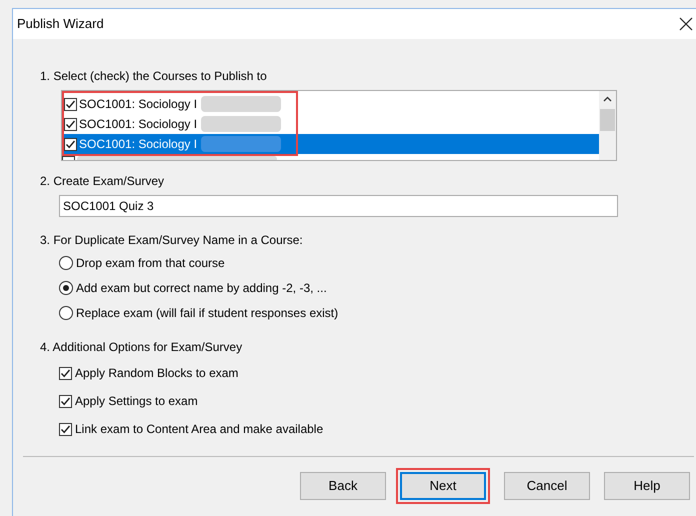 The width and height of the screenshot is (696, 516). What do you see at coordinates (60, 24) in the screenshot?
I see `window-title: Publish Wizard` at bounding box center [60, 24].